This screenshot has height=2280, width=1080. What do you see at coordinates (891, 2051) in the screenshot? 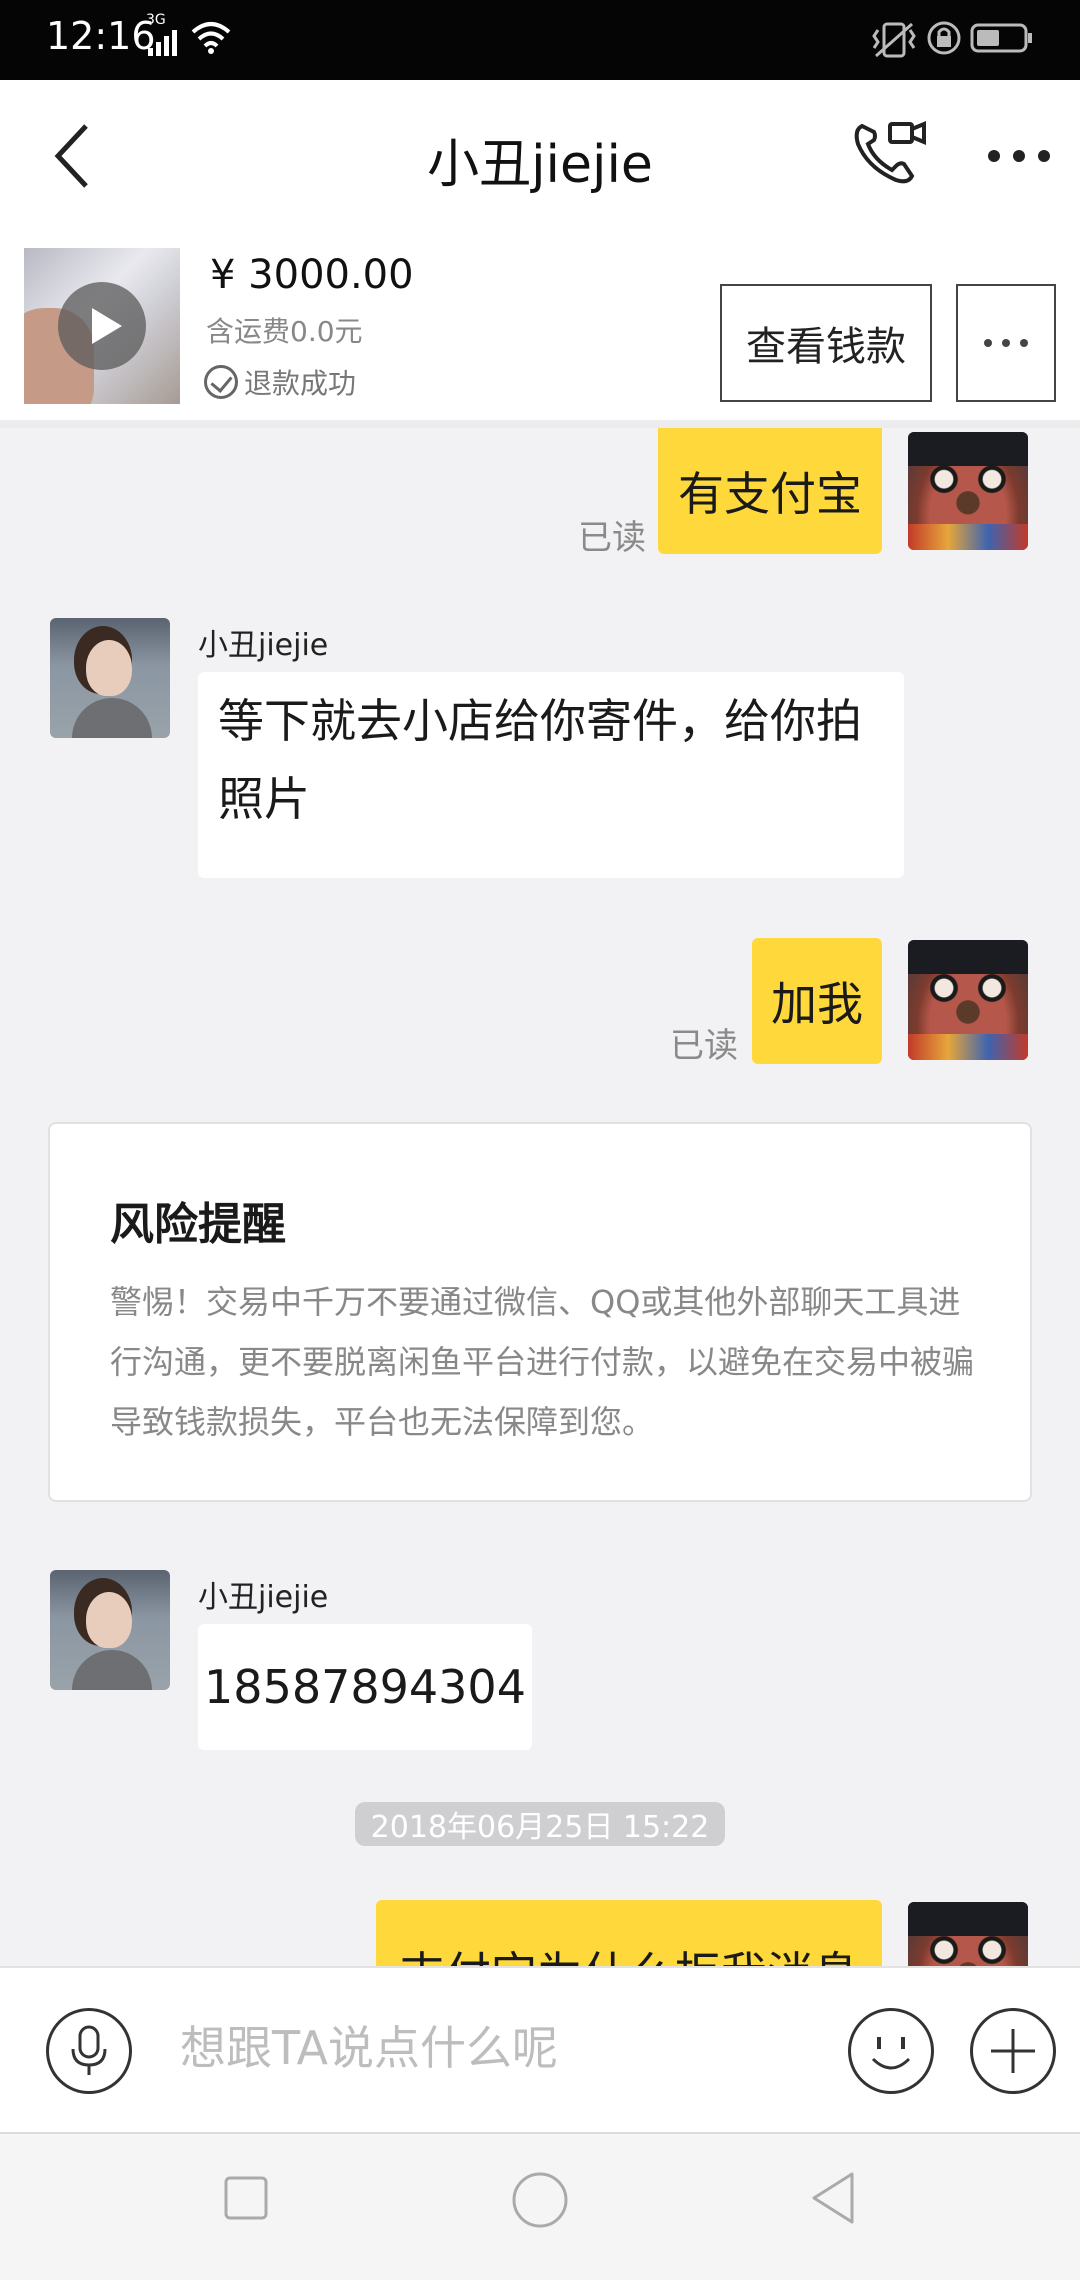
I see `emoji-icon` at bounding box center [891, 2051].